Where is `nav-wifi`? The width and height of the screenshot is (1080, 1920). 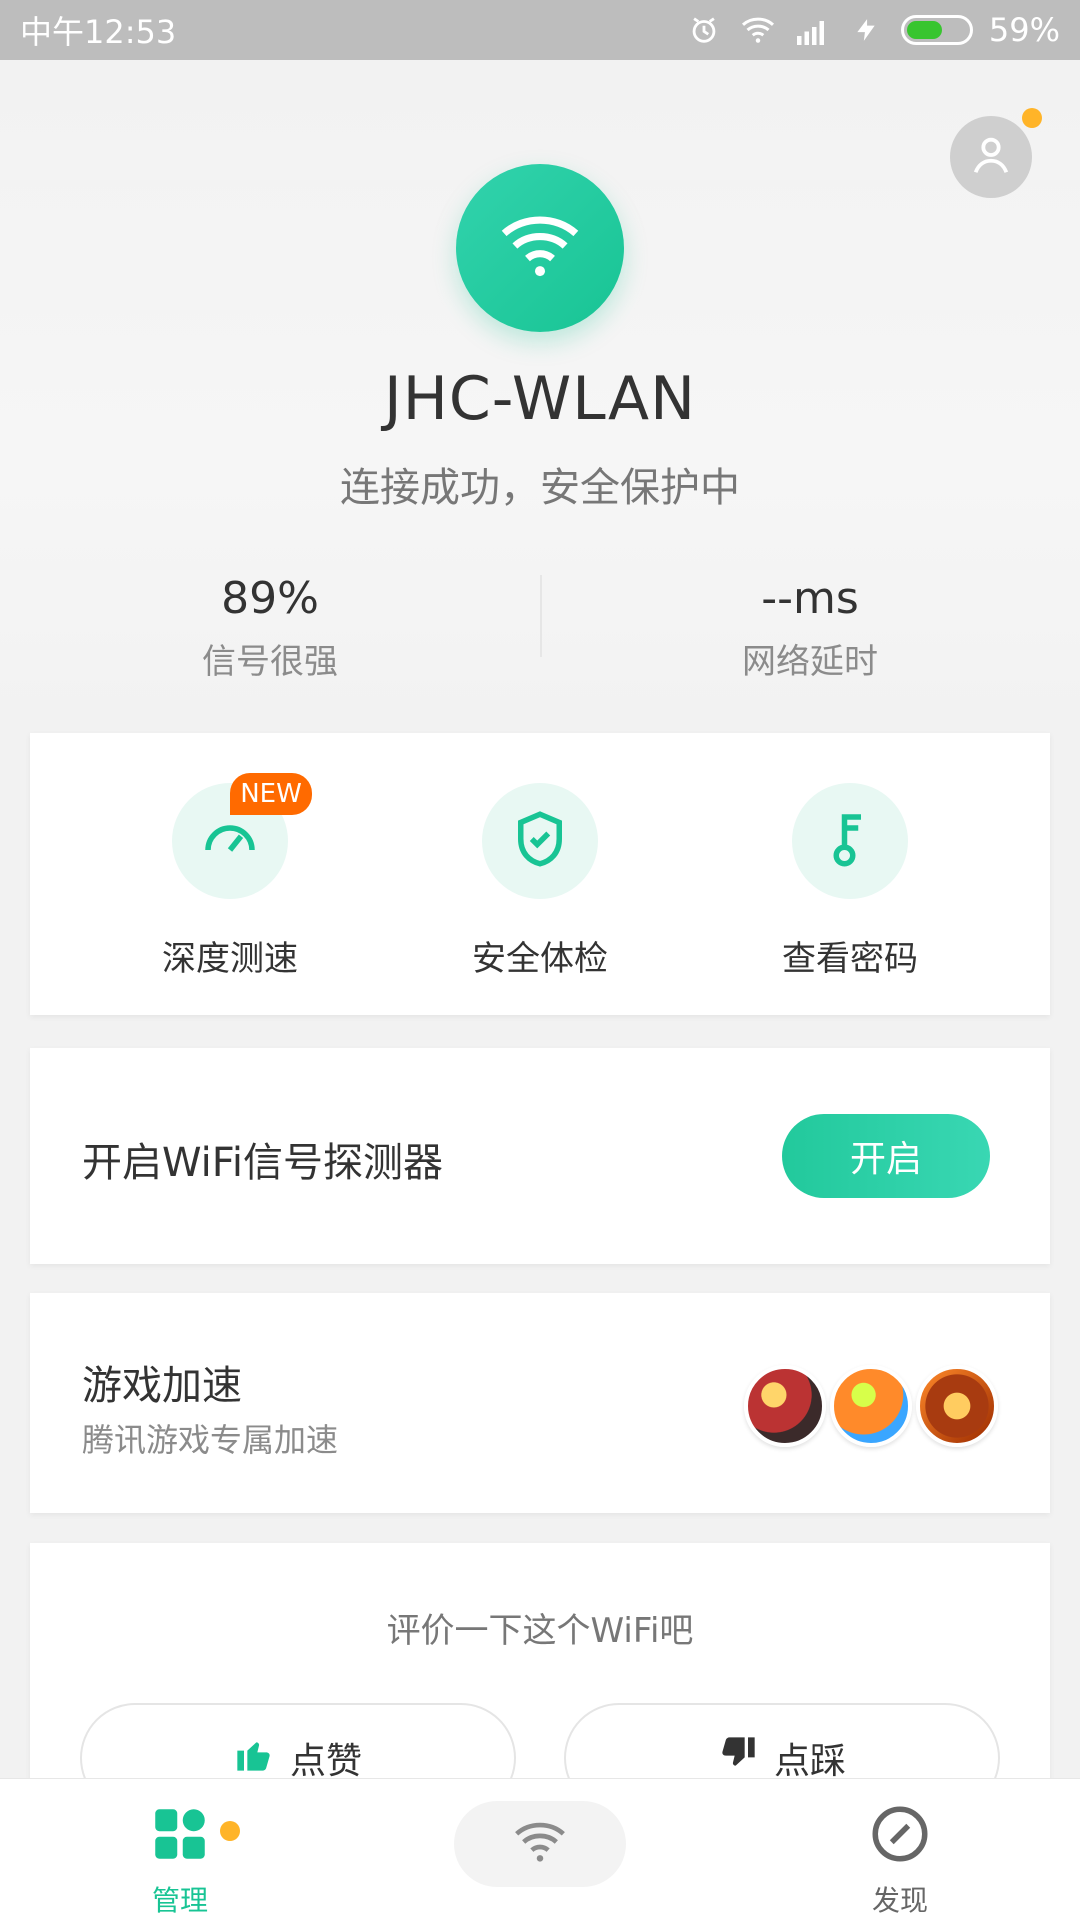
nav-wifi is located at coordinates (540, 1844).